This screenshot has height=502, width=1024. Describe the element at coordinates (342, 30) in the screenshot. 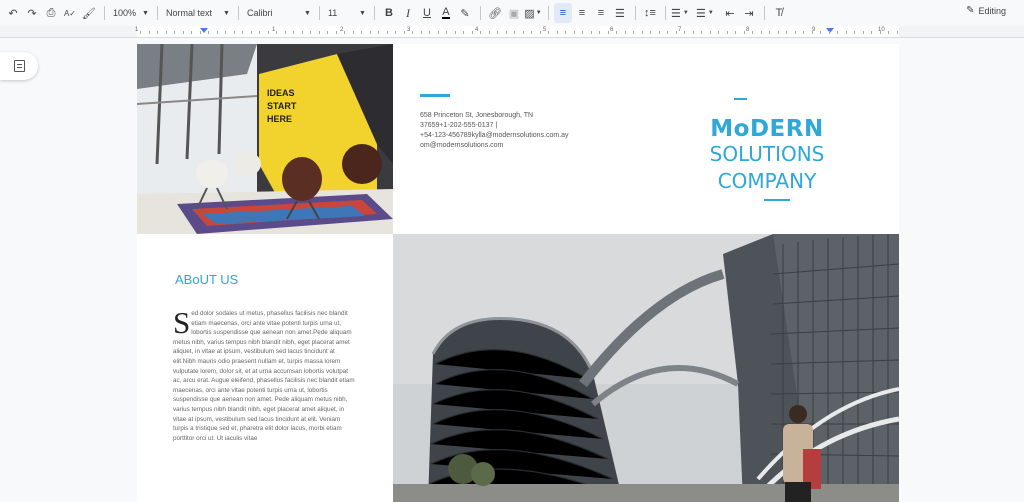

I see `ruler-number: 2` at that location.